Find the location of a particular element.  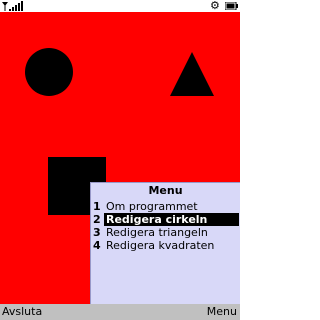

softkey-bar: Avsluta Menu is located at coordinates (120, 312).